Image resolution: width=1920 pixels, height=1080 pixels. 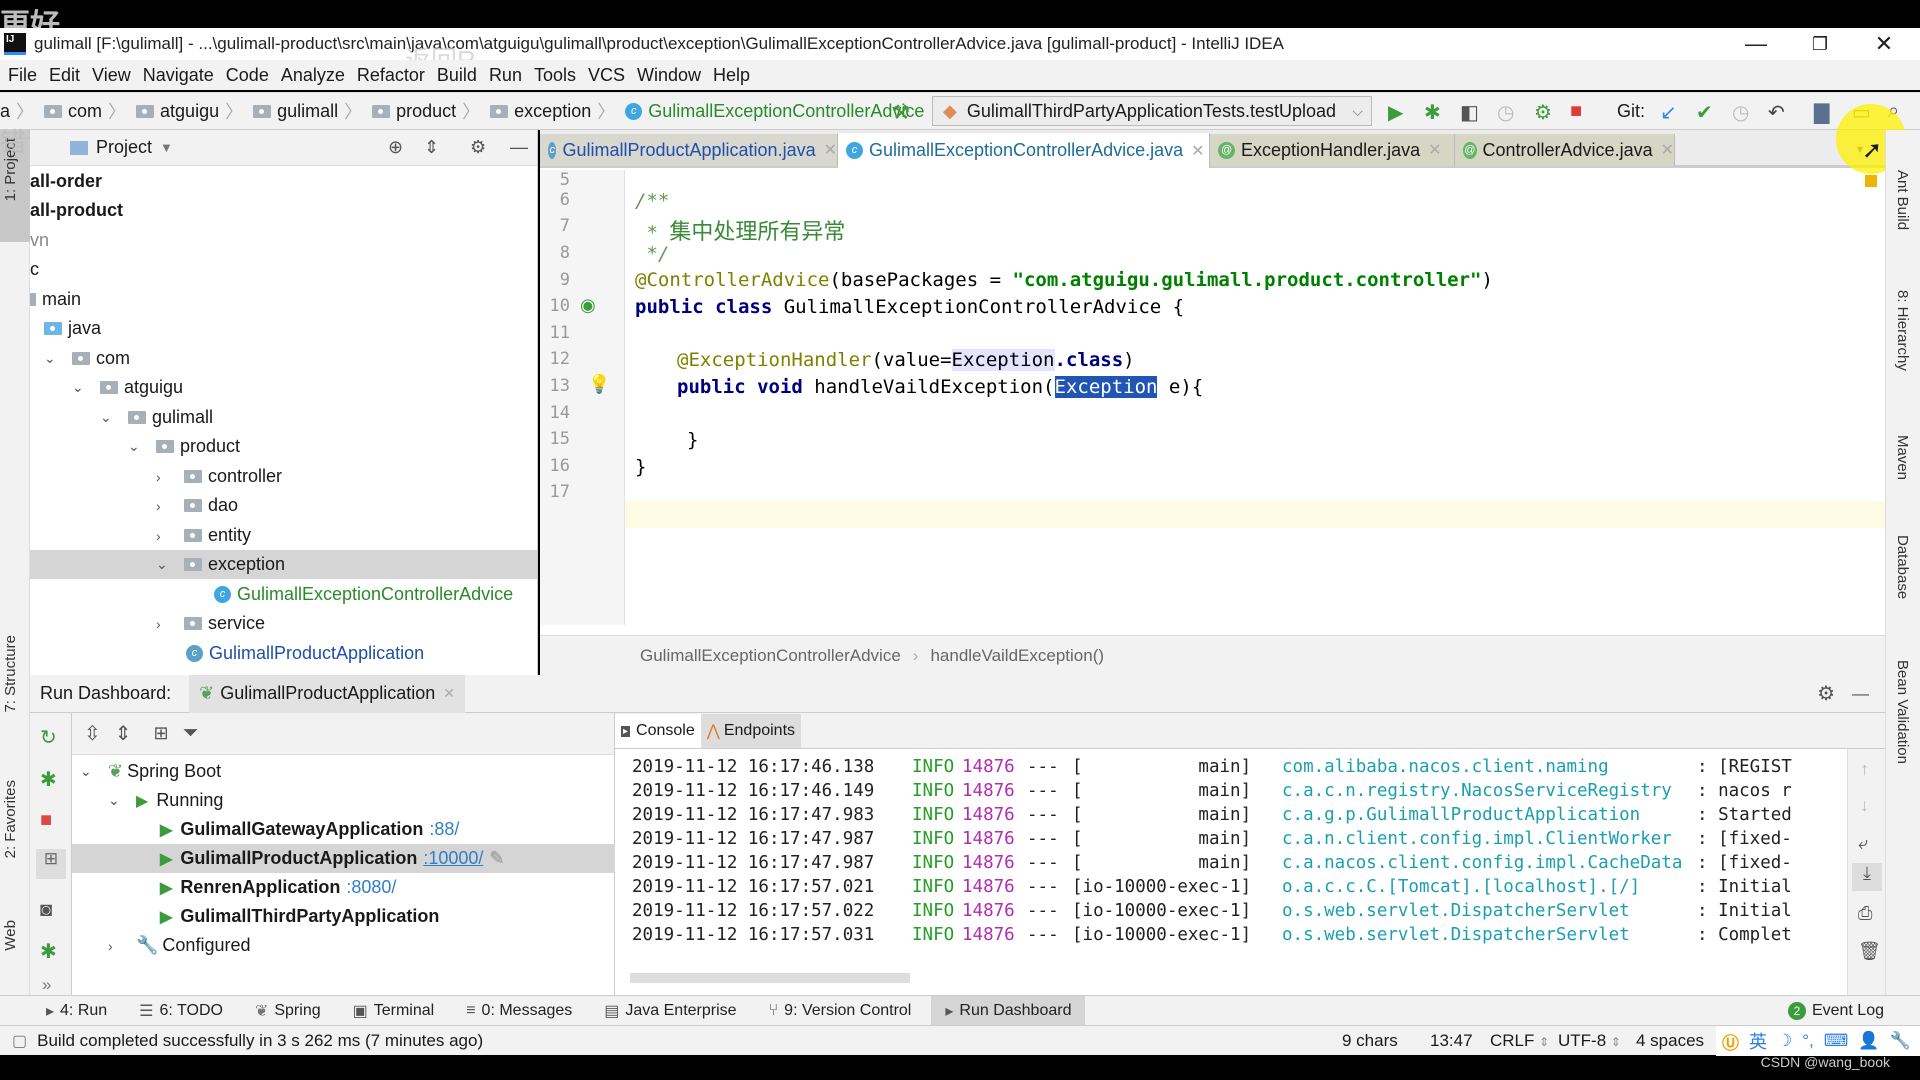 What do you see at coordinates (1758, 1041) in the screenshot?
I see `ime-language: 英` at bounding box center [1758, 1041].